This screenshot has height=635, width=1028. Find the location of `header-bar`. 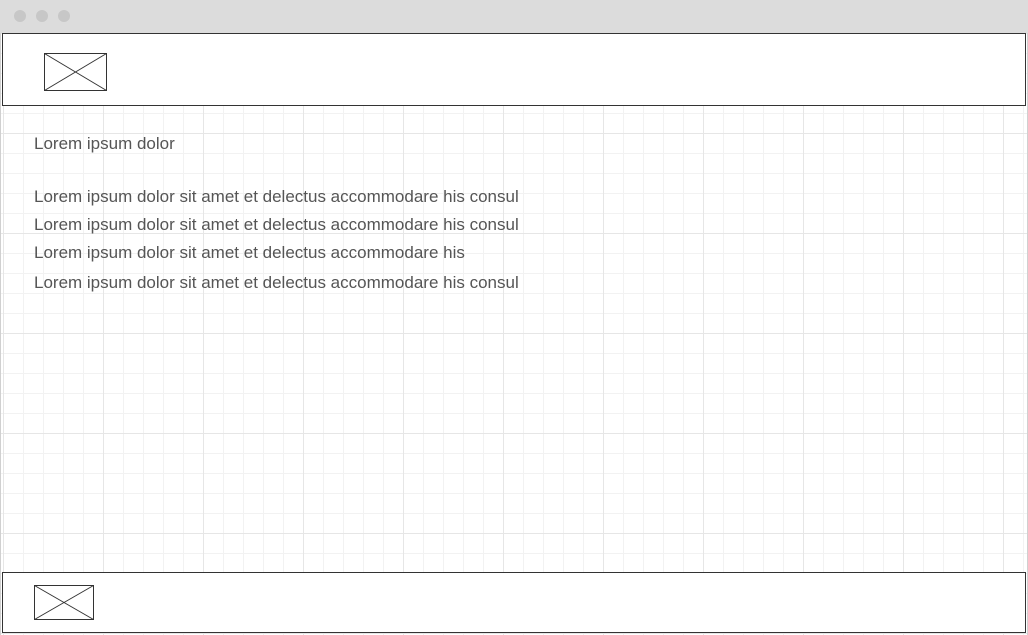

header-bar is located at coordinates (514, 69).